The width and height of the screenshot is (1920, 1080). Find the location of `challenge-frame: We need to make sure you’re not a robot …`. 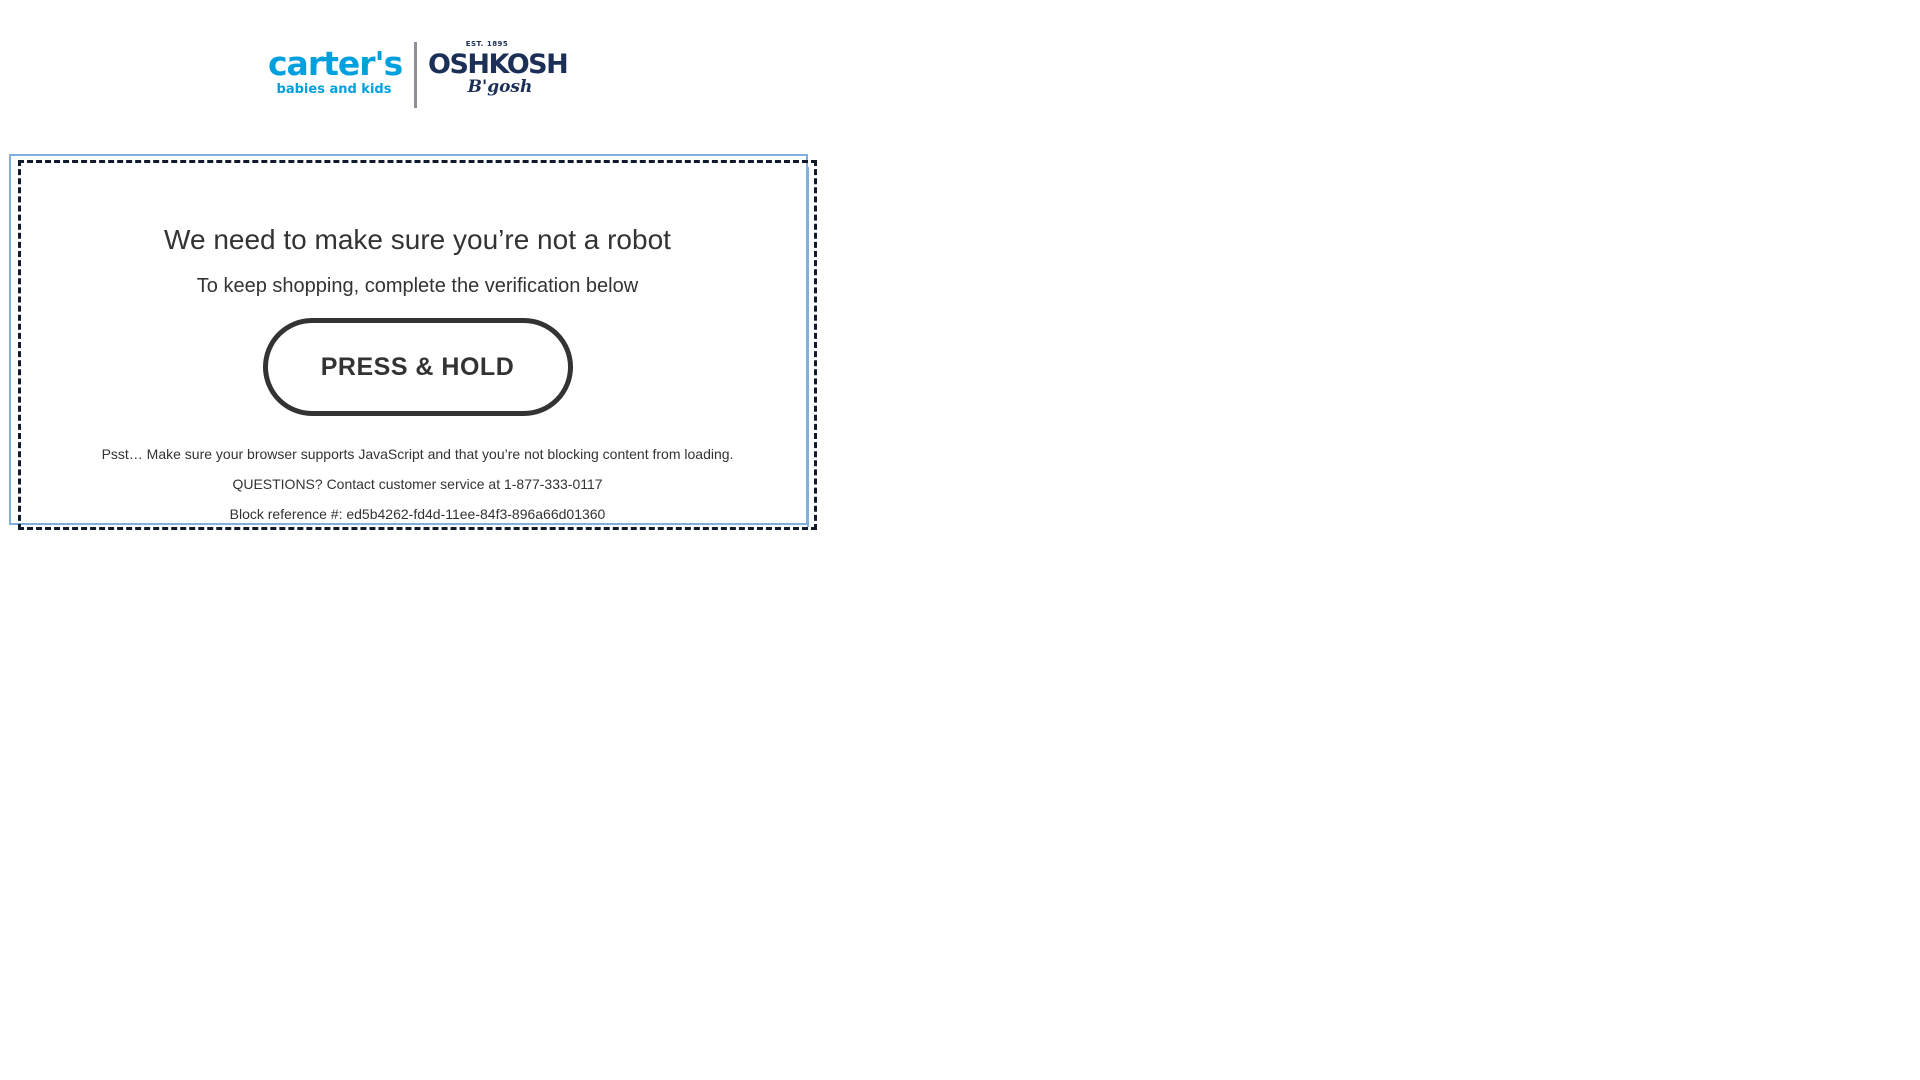

challenge-frame: We need to make sure you’re not a robot … is located at coordinates (417, 345).